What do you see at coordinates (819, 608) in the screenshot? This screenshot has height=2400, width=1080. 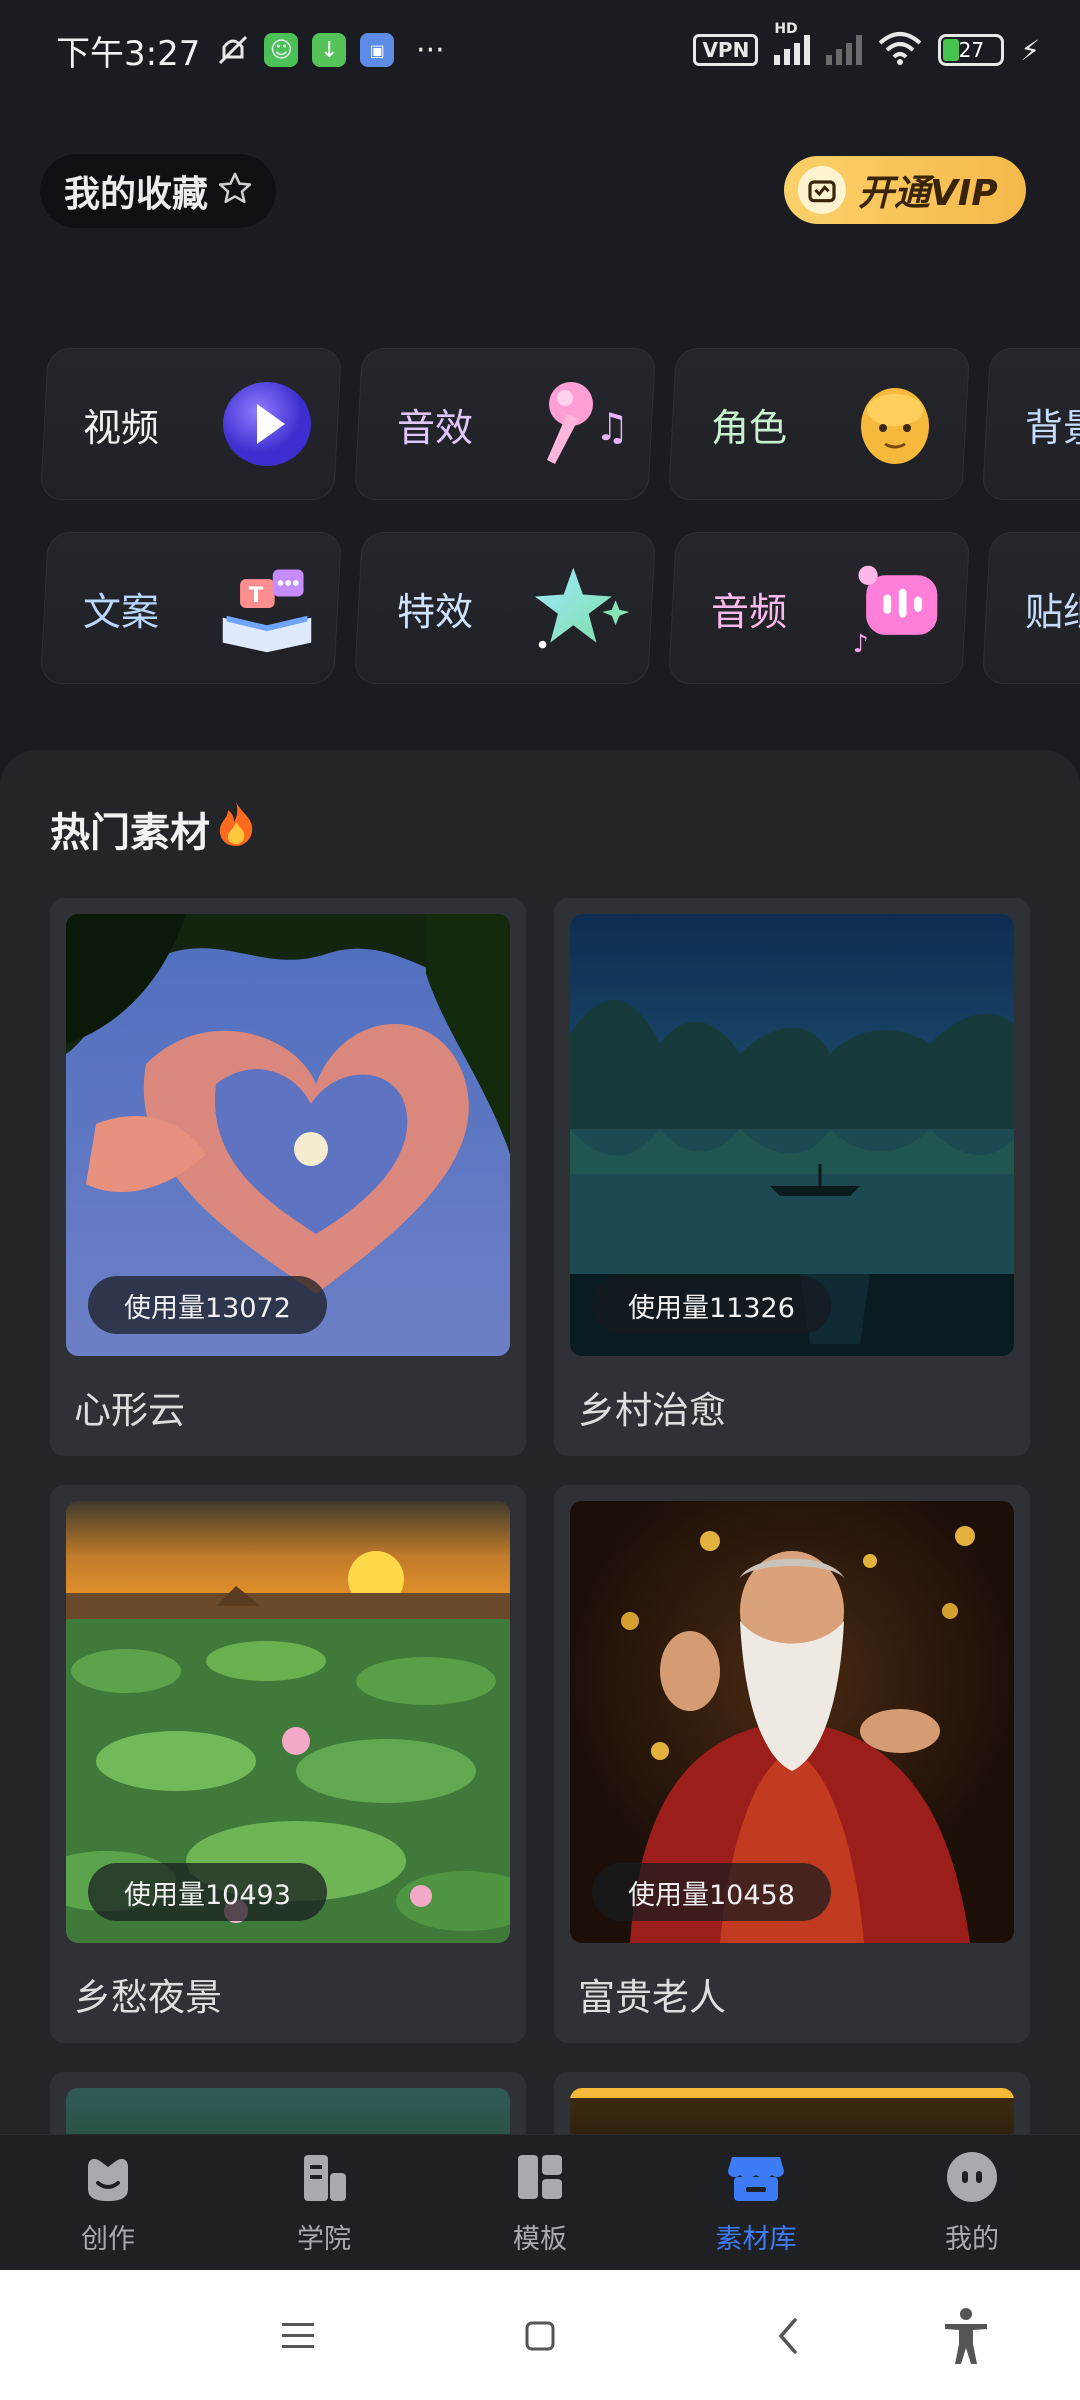 I see `category-audio: 音频 ♪` at bounding box center [819, 608].